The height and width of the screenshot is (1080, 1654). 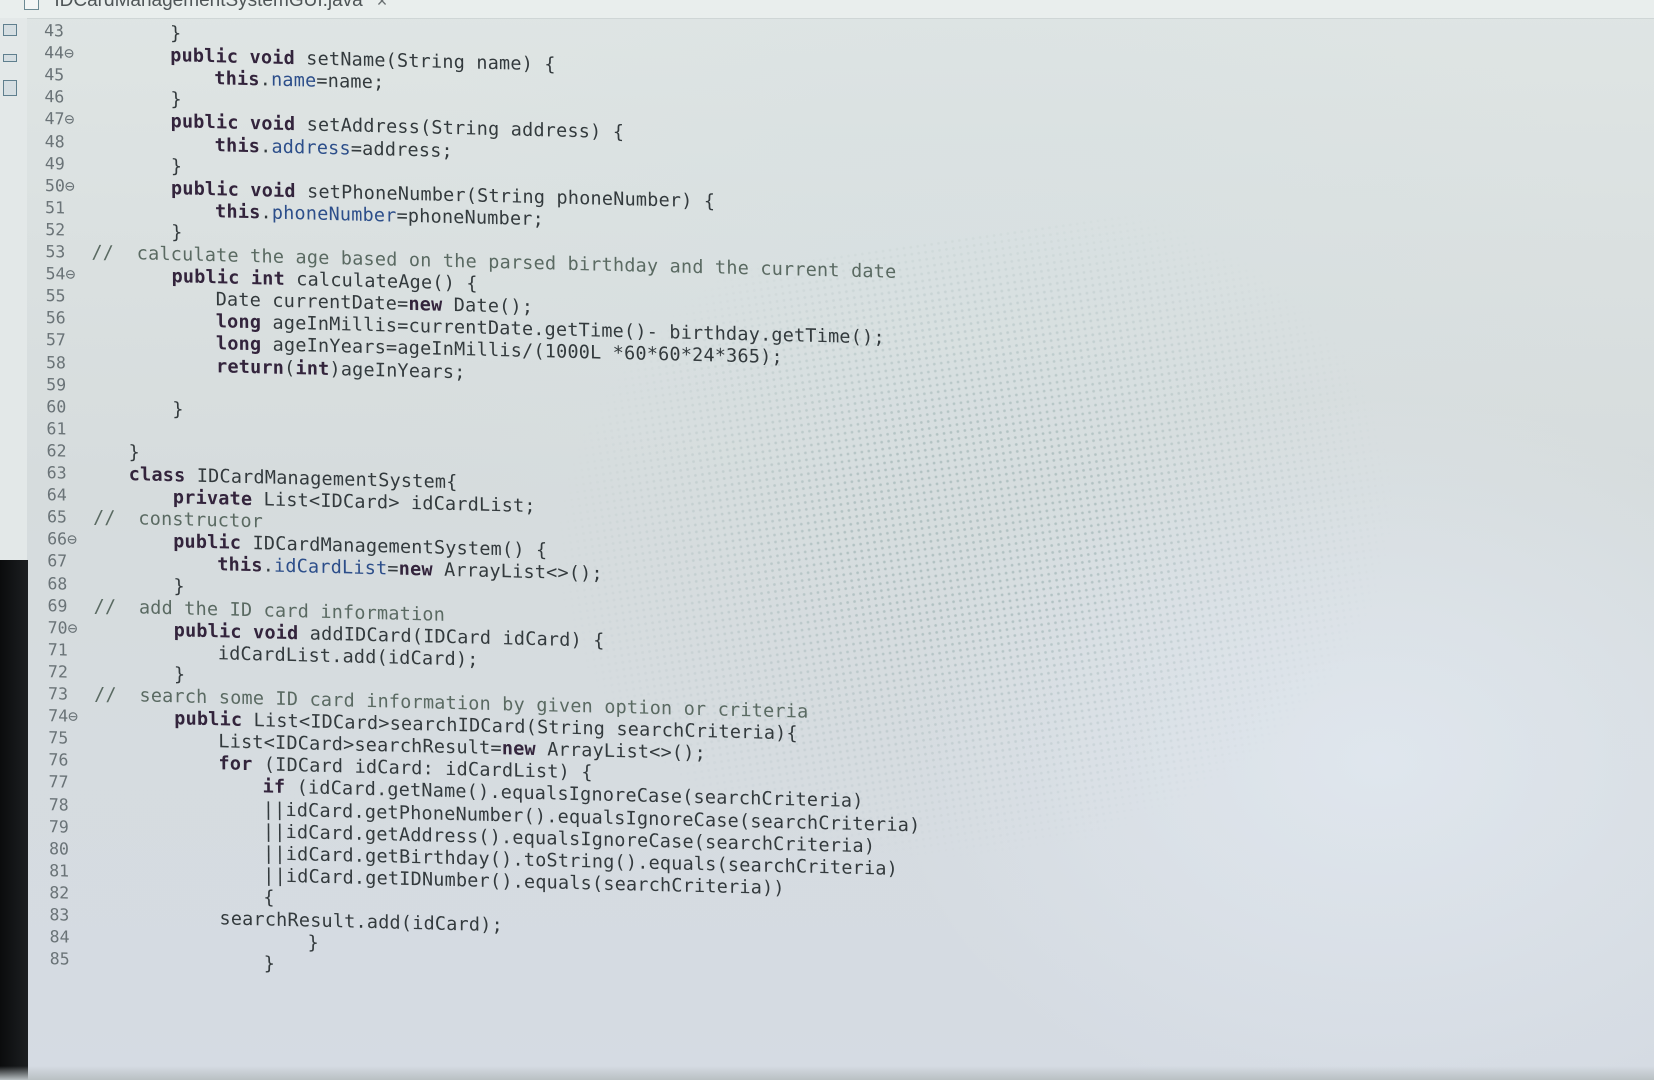 What do you see at coordinates (55, 296) in the screenshot?
I see `line-number: 55` at bounding box center [55, 296].